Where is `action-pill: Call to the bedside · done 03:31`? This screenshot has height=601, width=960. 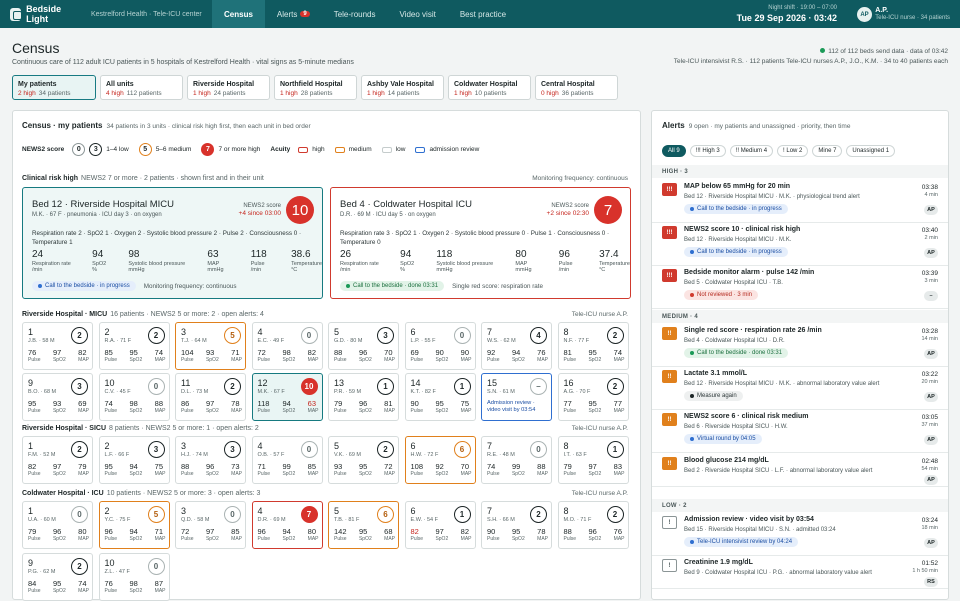
action-pill: Call to the bedside · done 03:31 is located at coordinates (392, 286).